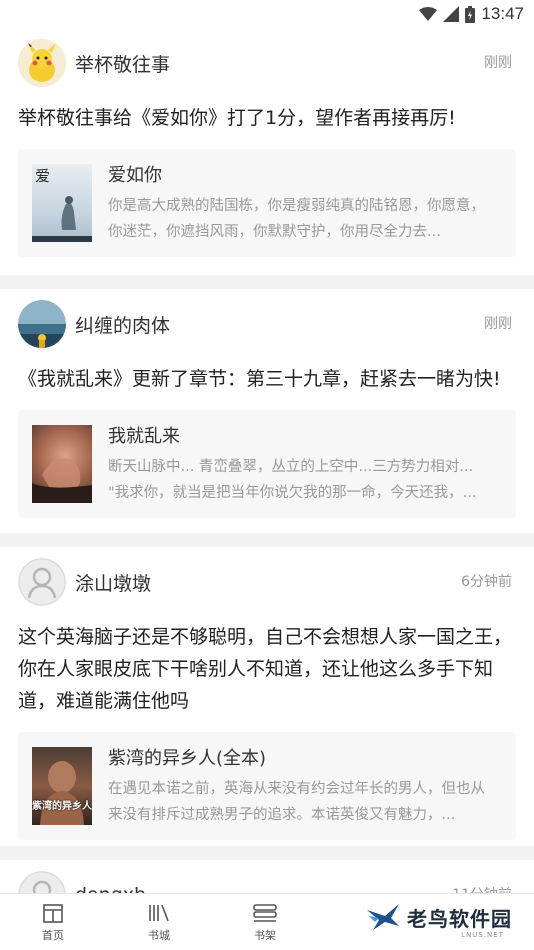  What do you see at coordinates (113, 582) in the screenshot?
I see `username: 涂山墩墩` at bounding box center [113, 582].